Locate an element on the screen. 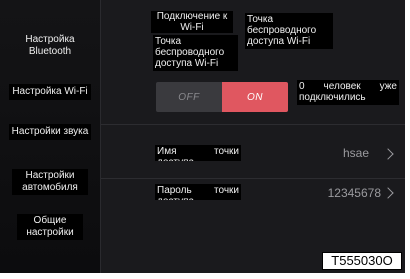  tab-wifi-connect: Подключение к Wi-Fi is located at coordinates (192, 22).